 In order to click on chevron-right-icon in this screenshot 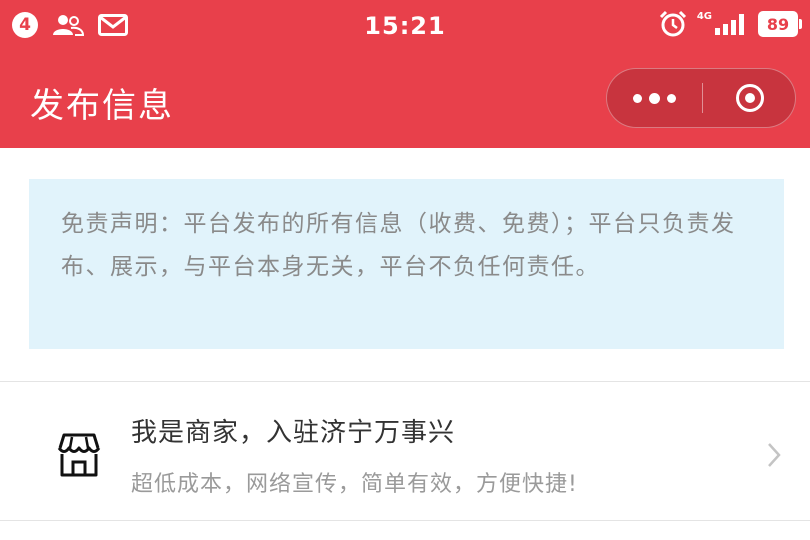, I will do `click(774, 455)`.